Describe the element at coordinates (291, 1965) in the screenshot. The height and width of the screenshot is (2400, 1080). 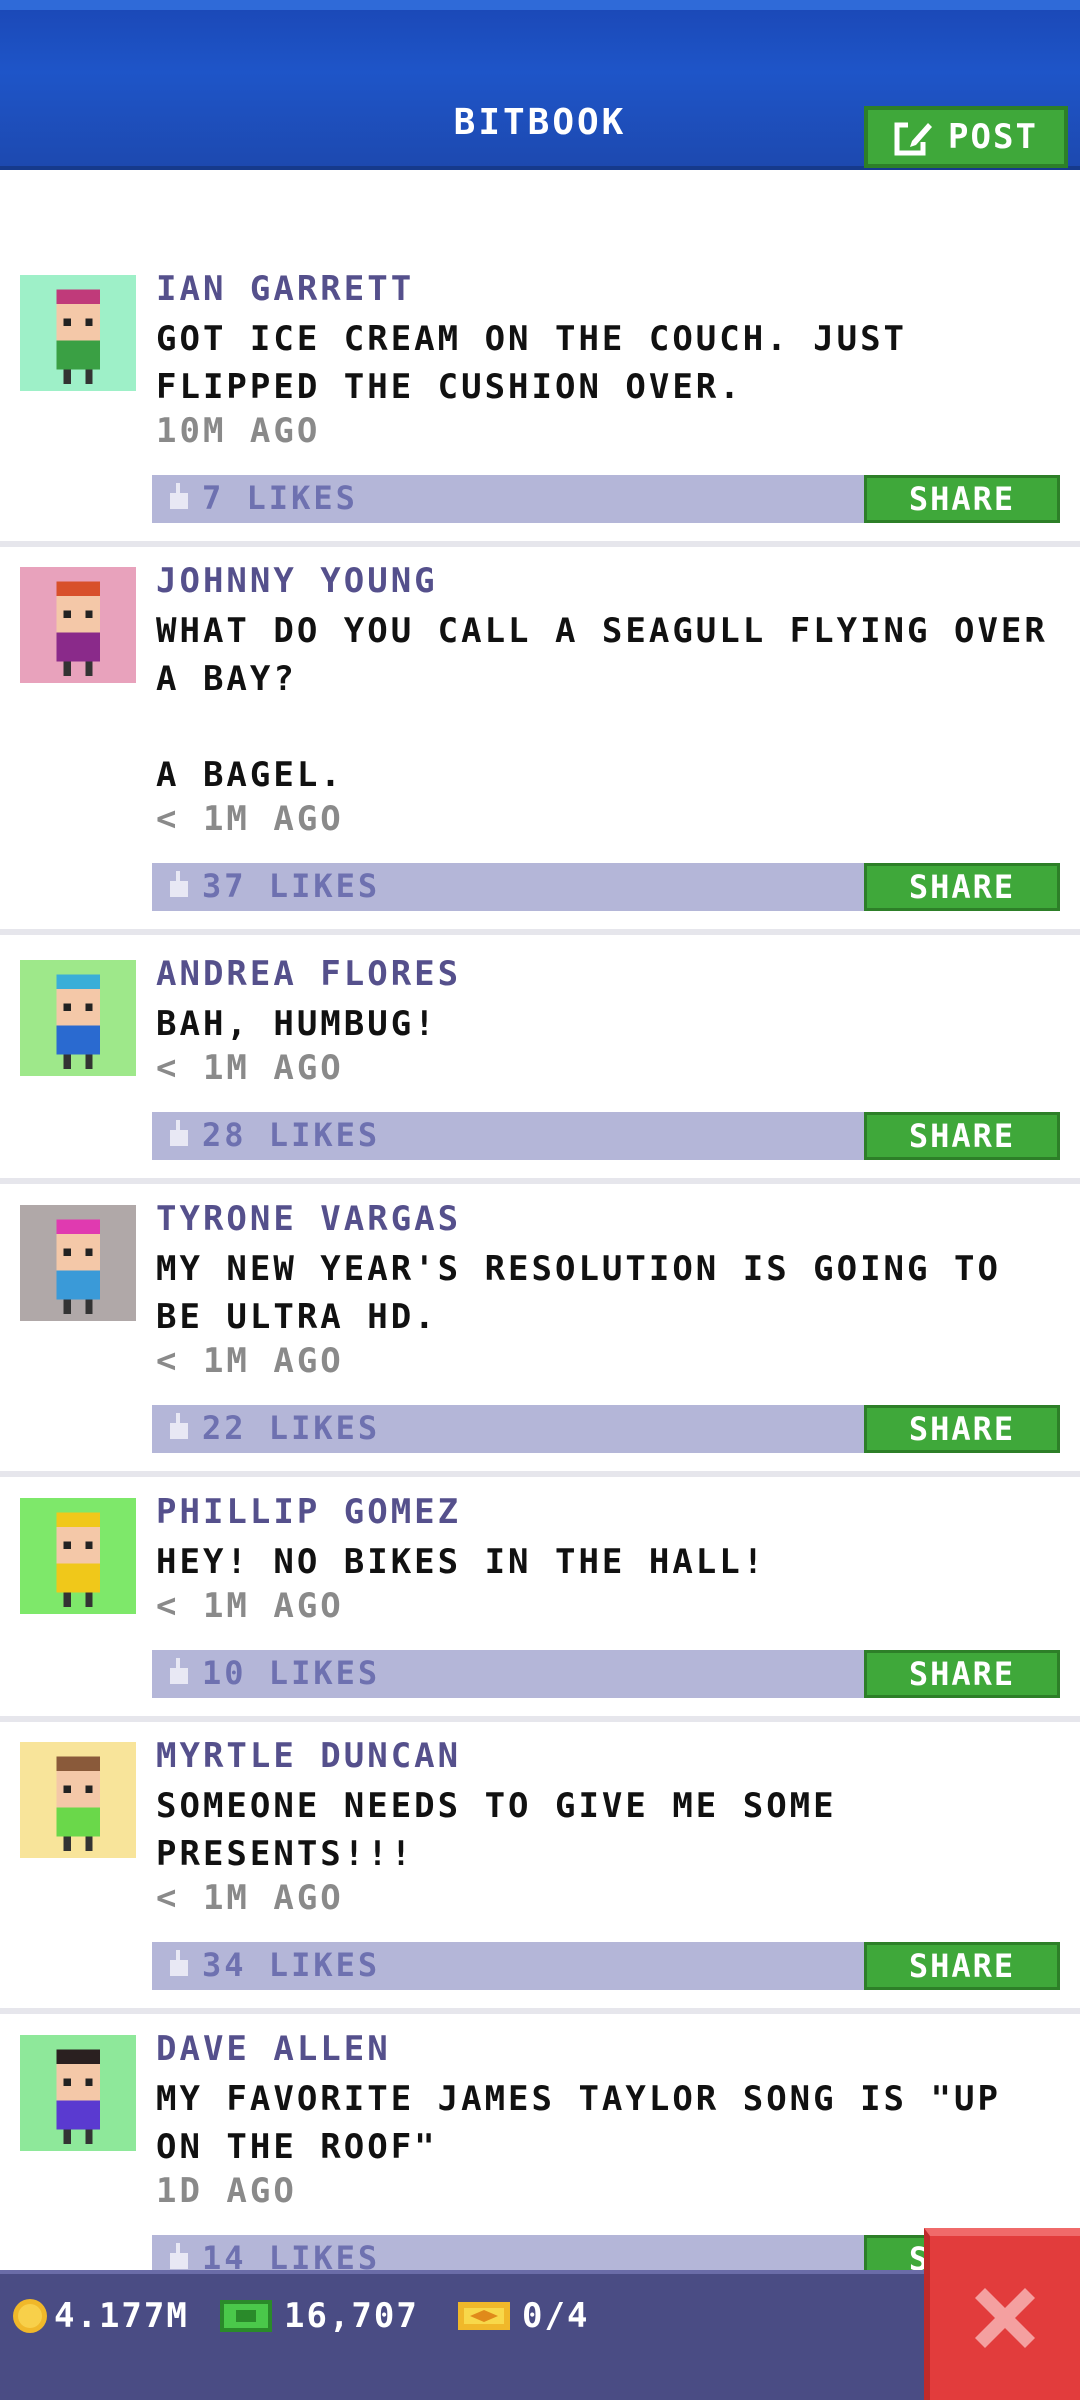
I see `like-count: 34 LIKES` at that location.